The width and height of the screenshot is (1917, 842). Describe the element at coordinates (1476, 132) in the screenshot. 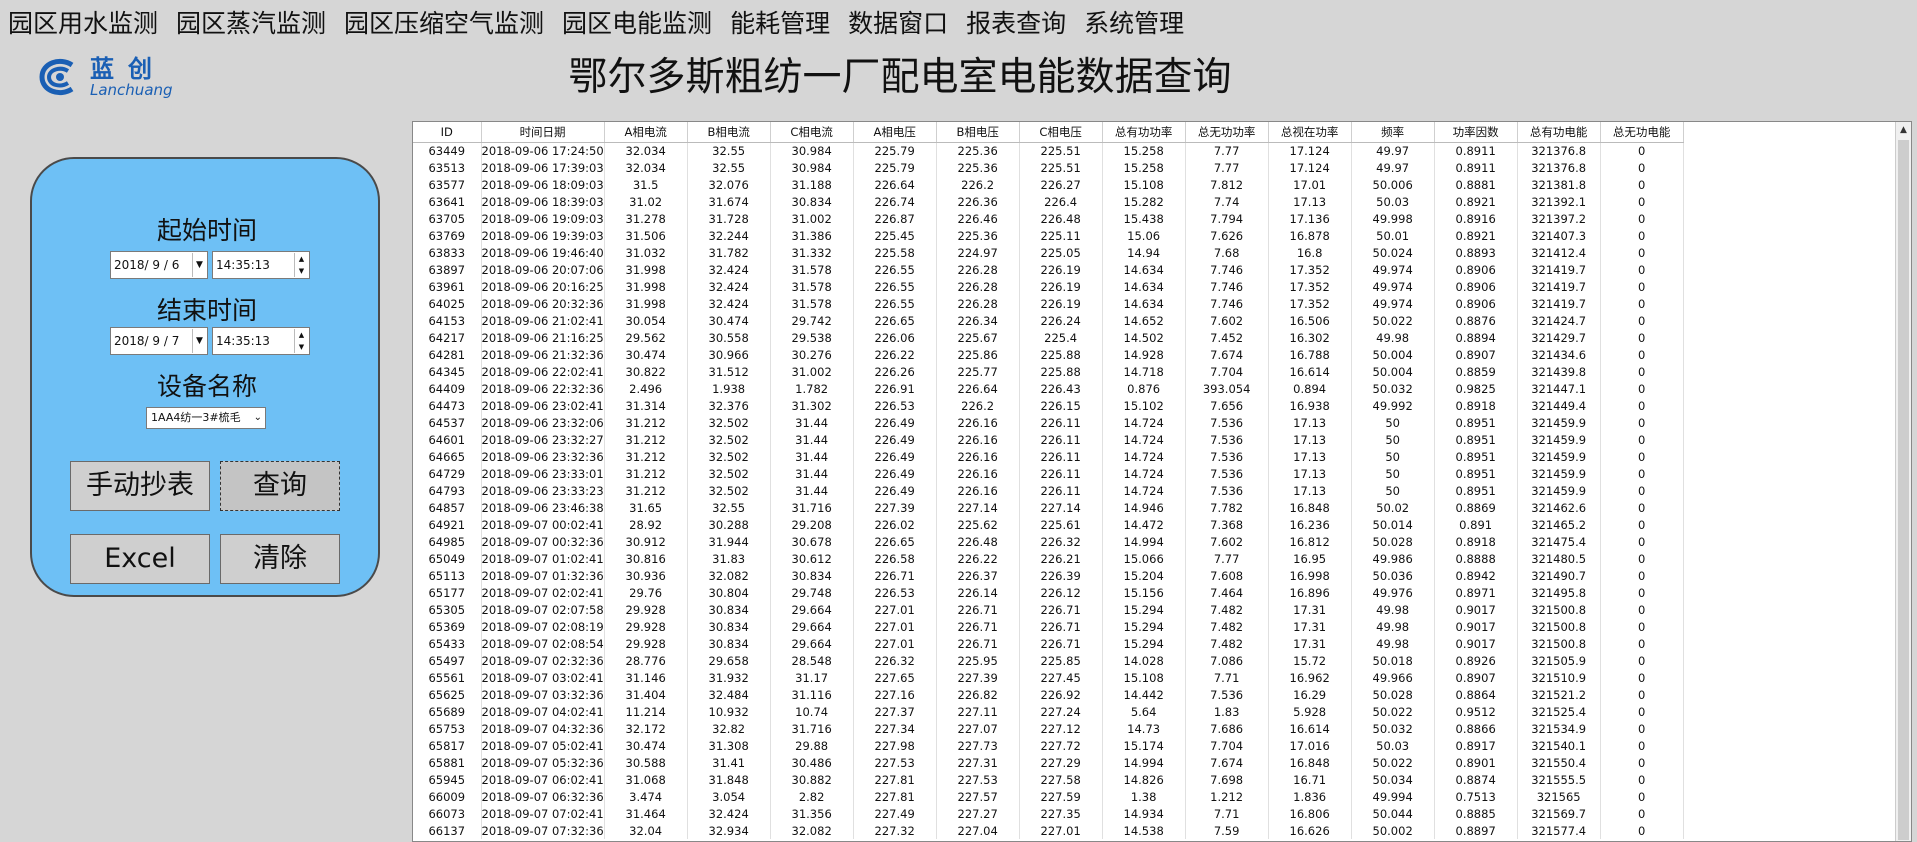

I see `column-header: 功率因数` at that location.